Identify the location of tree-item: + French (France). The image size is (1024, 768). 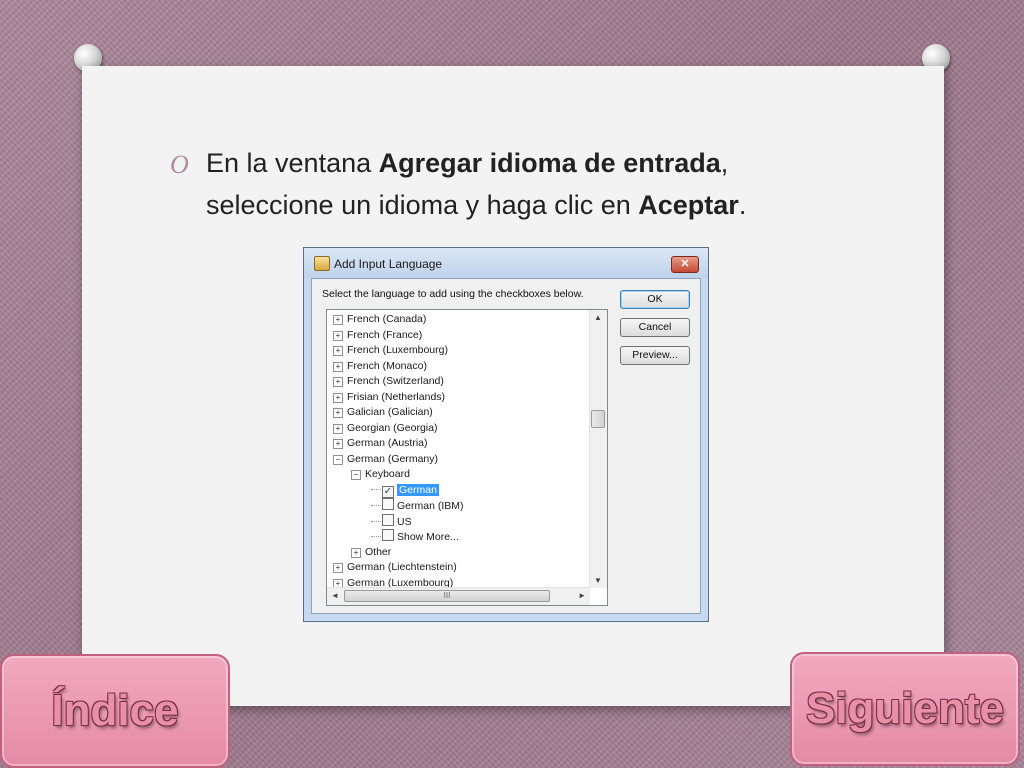
(377, 335).